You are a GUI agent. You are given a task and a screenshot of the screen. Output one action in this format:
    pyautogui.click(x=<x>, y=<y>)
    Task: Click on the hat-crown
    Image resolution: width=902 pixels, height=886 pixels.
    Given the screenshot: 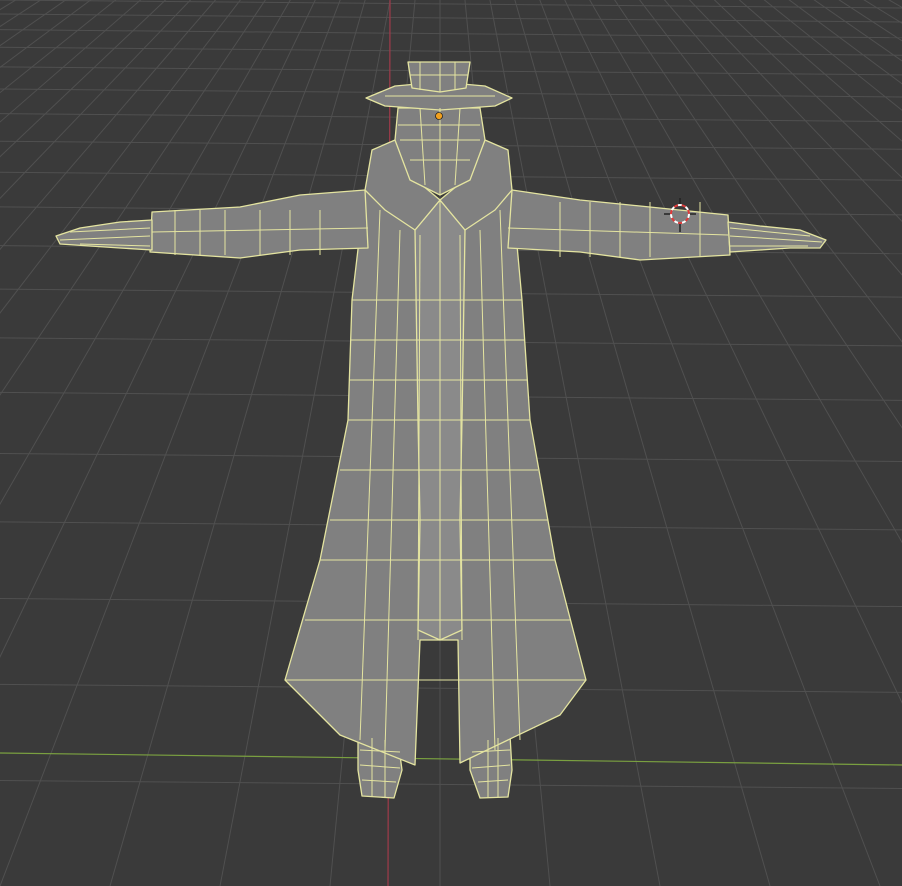 What is the action you would take?
    pyautogui.click(x=439, y=77)
    